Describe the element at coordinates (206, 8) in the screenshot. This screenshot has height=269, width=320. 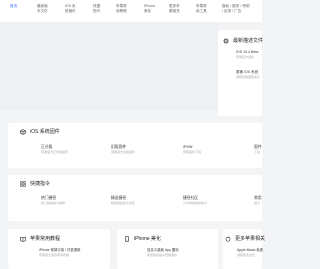
I see `nav-tools: 苹果常 用工具` at that location.